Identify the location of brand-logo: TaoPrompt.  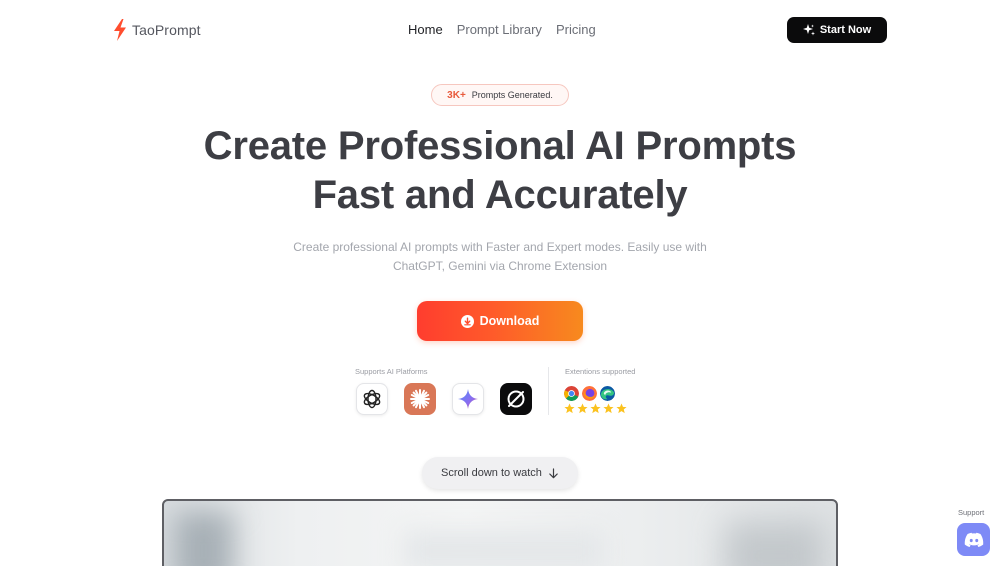
(156, 30).